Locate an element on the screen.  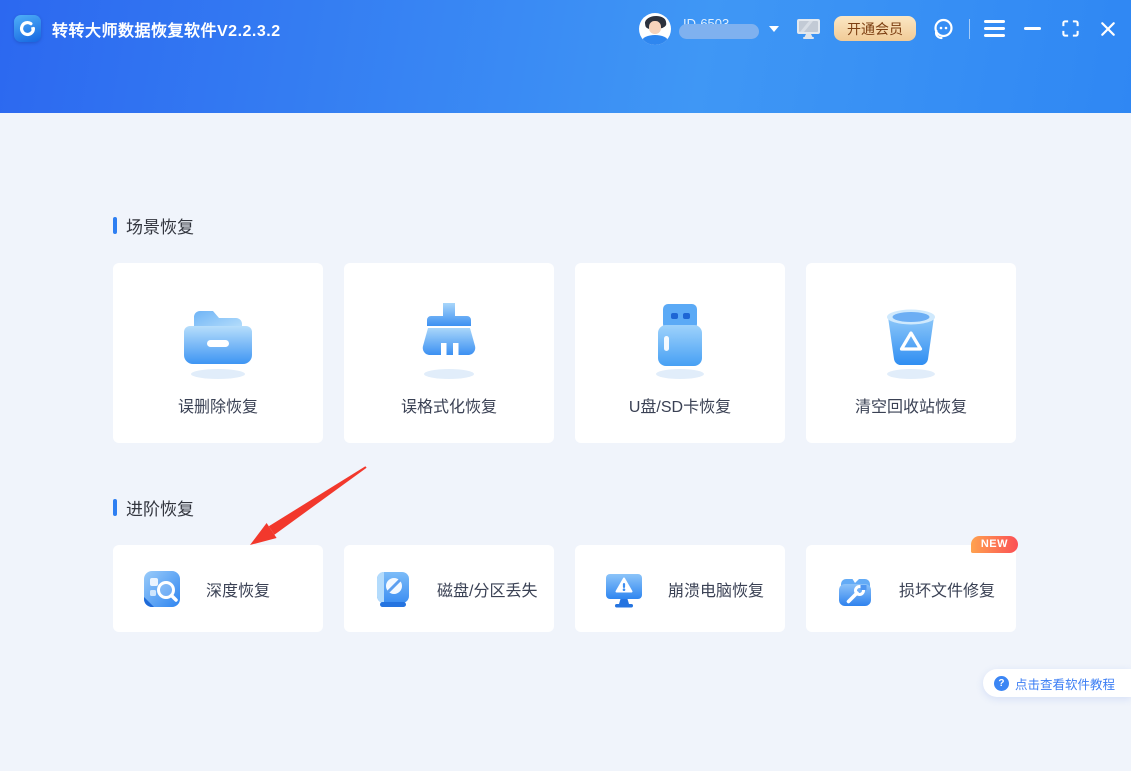
tutorial-link: ? 点击查看软件教程 is located at coordinates (1056, 683).